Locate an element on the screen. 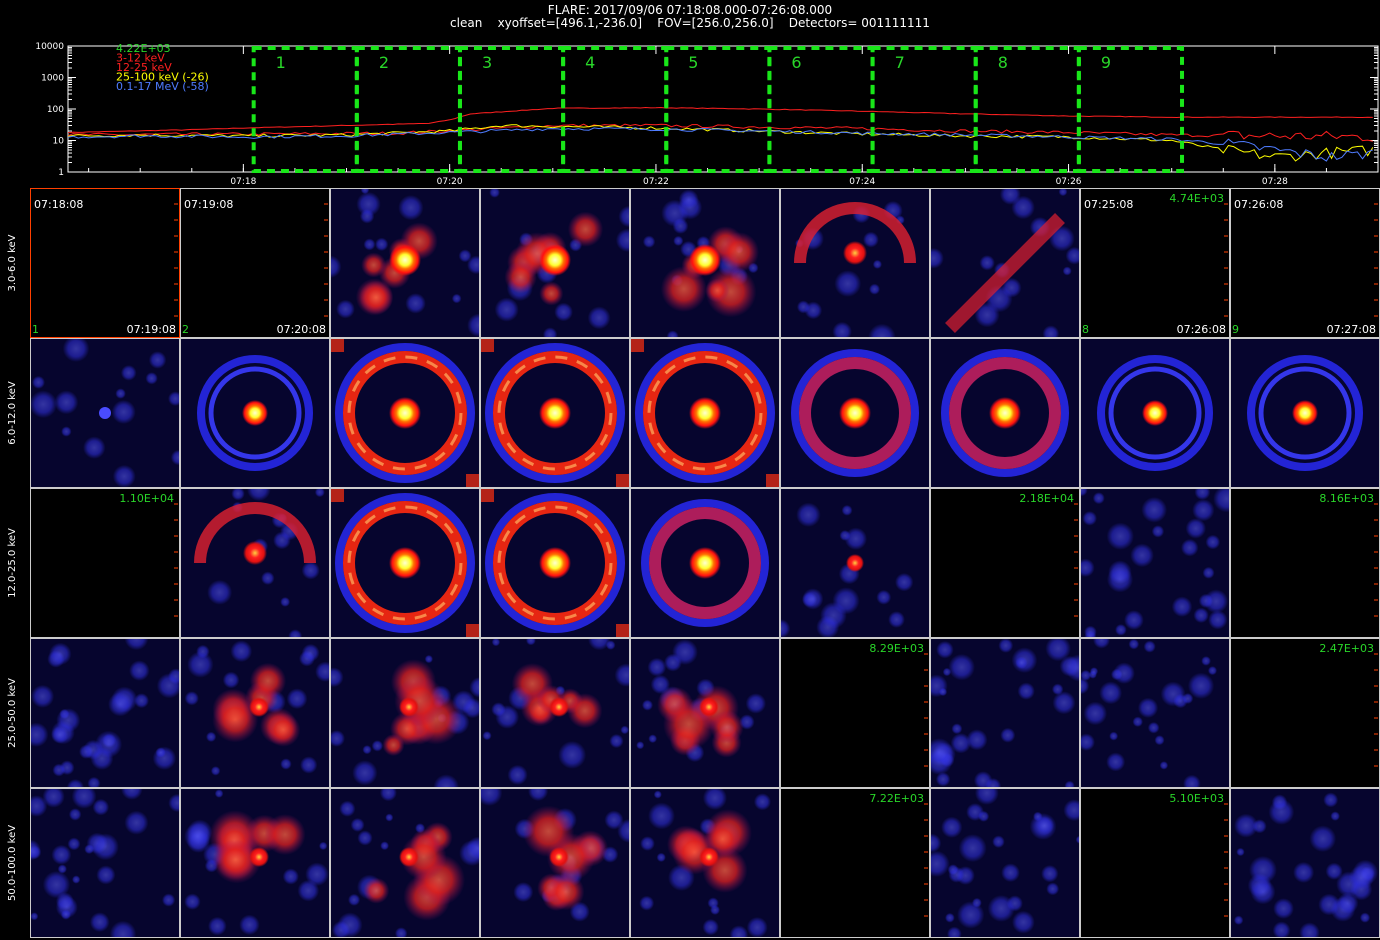  panel-background is located at coordinates (1005, 563).